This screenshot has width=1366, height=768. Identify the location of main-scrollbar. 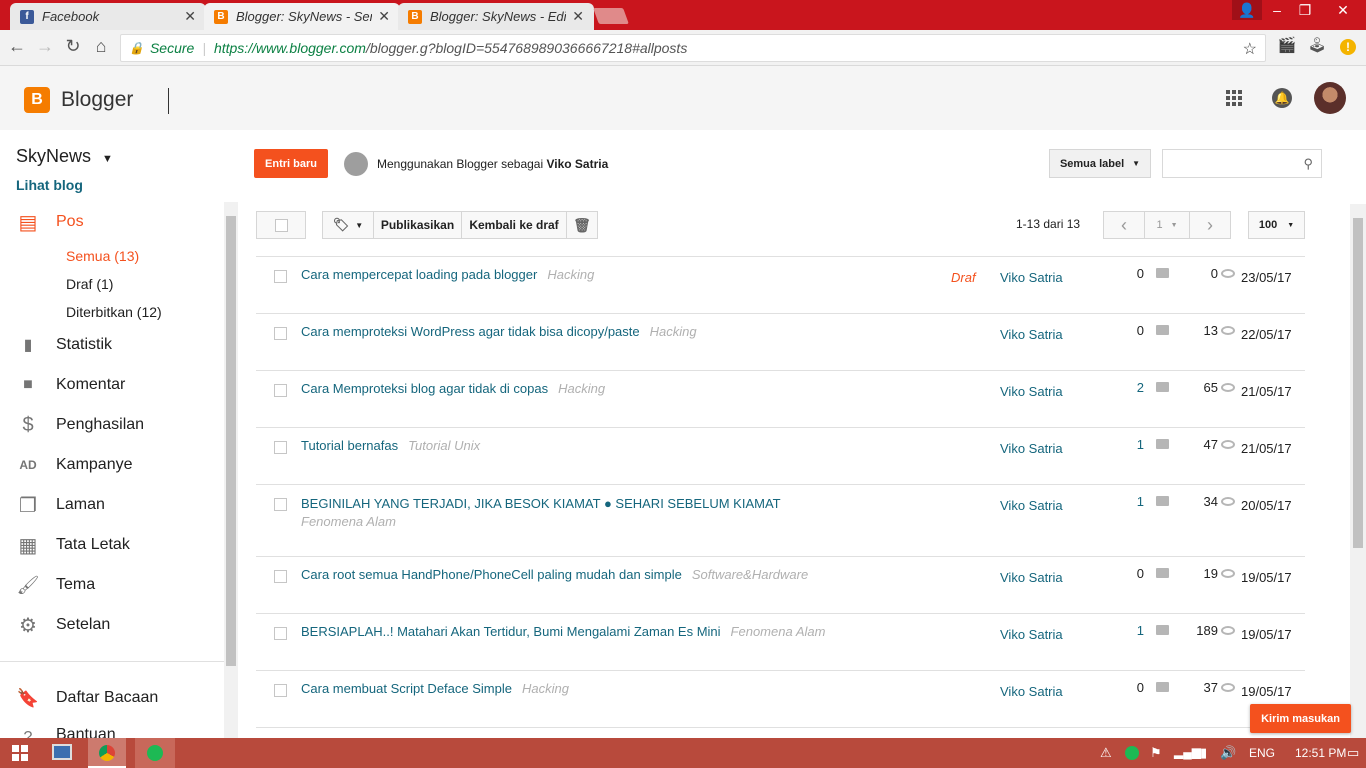
(1358, 471).